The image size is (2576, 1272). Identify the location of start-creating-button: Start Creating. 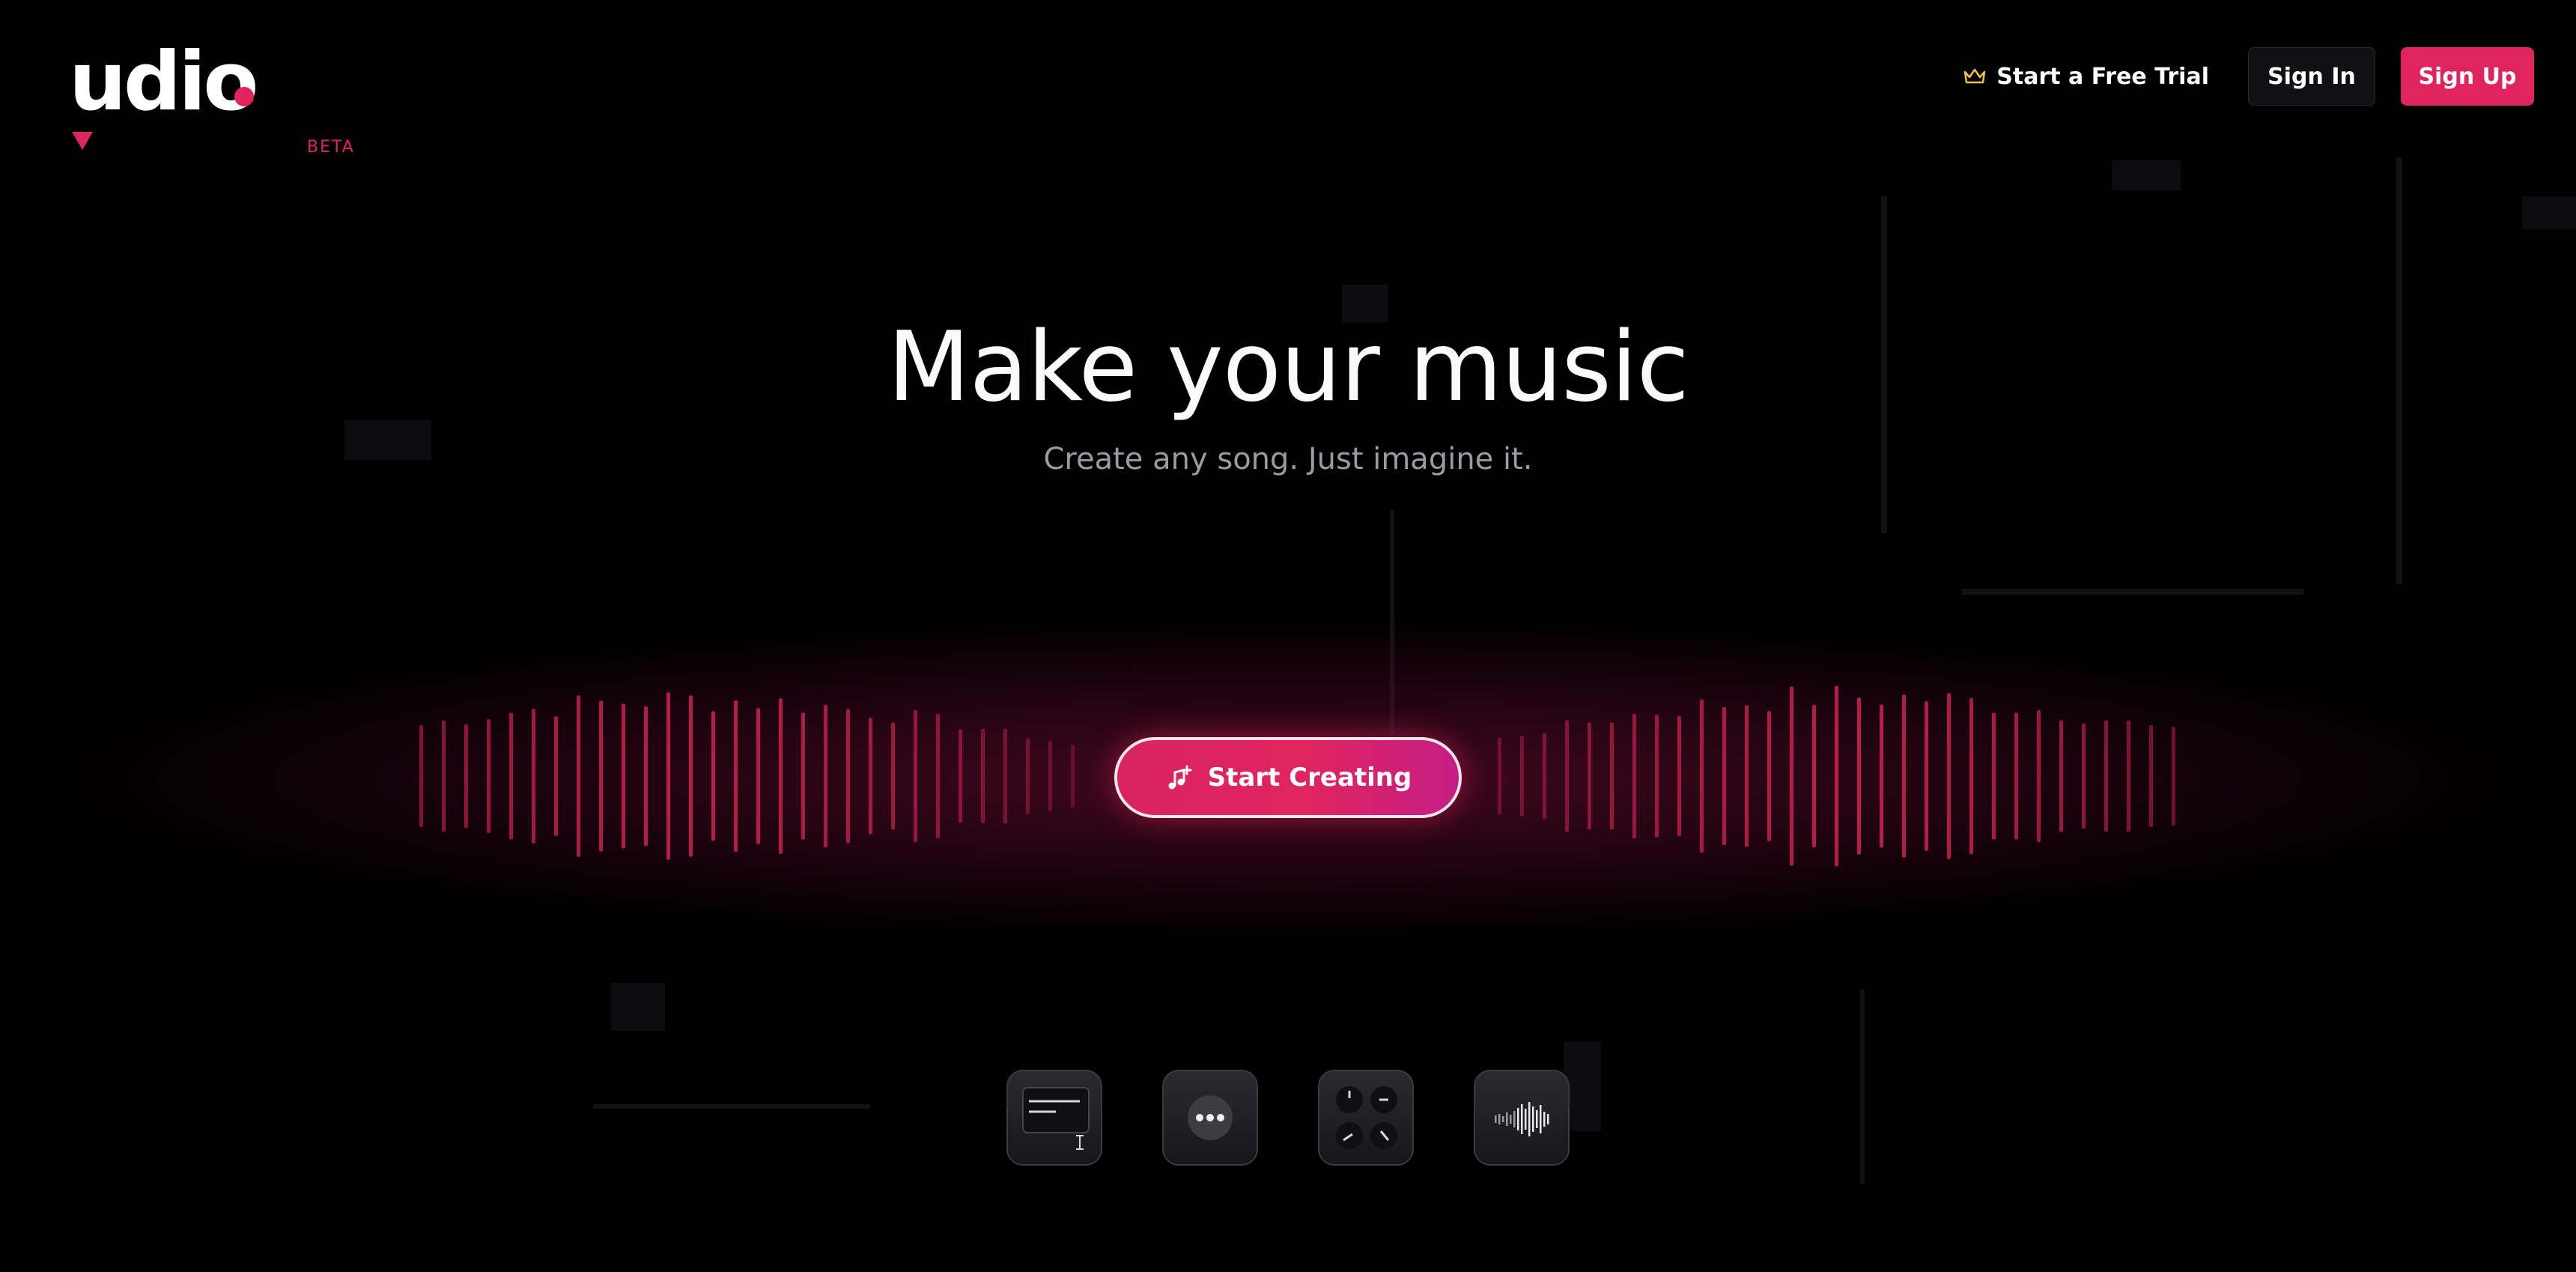
(1288, 778).